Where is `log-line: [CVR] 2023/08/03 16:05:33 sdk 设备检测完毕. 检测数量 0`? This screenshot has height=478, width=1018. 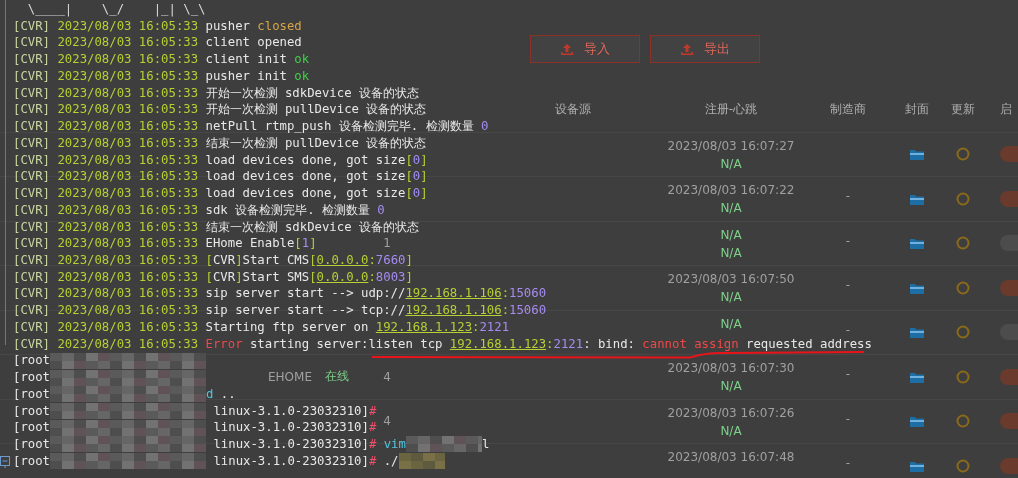
log-line: [CVR] 2023/08/03 16:05:33 sdk 设备检测完毕. 检测数量 0 is located at coordinates (199, 210).